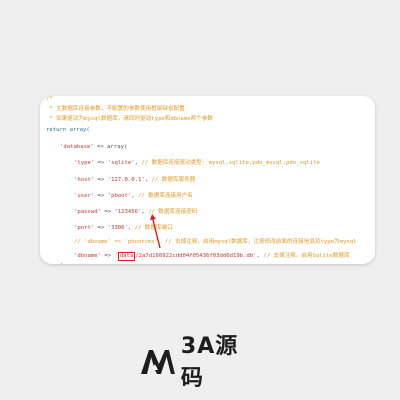 The height and width of the screenshot is (400, 400). Describe the element at coordinates (115, 109) in the screenshot. I see `comment-line-1: * 主数据库连接参数，不配置的参数使用框架缺省配置` at that location.